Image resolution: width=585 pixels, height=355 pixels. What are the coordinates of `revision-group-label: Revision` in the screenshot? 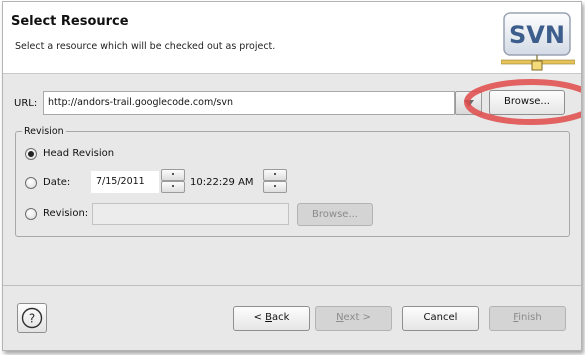 It's located at (44, 131).